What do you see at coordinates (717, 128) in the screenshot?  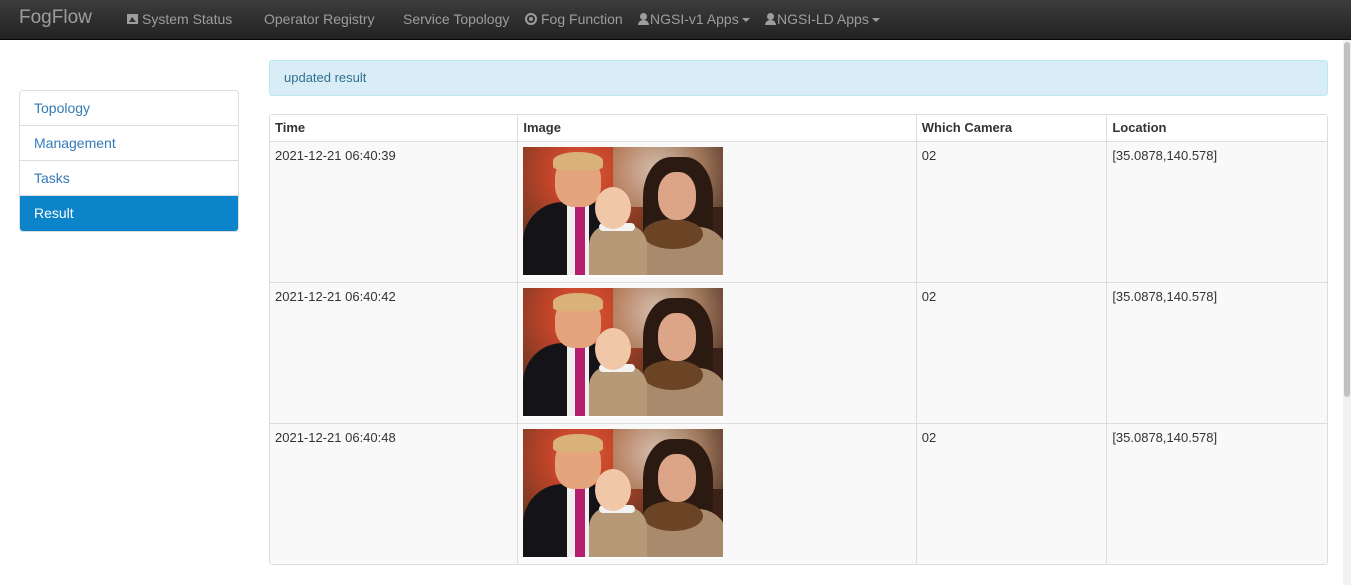 I see `header-image: Image` at bounding box center [717, 128].